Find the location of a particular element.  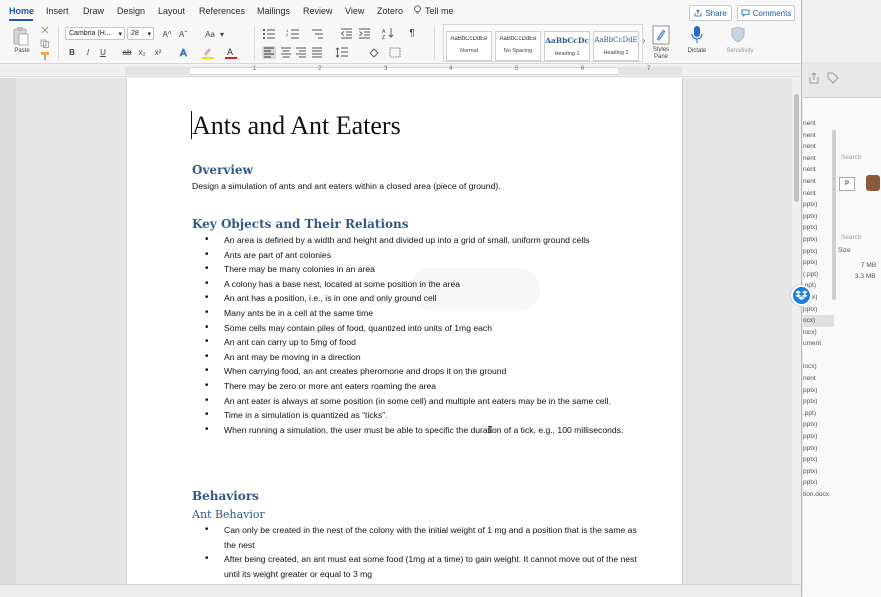

style-no-spacing: AaBbCcDdEe No Spacing is located at coordinates (518, 46).